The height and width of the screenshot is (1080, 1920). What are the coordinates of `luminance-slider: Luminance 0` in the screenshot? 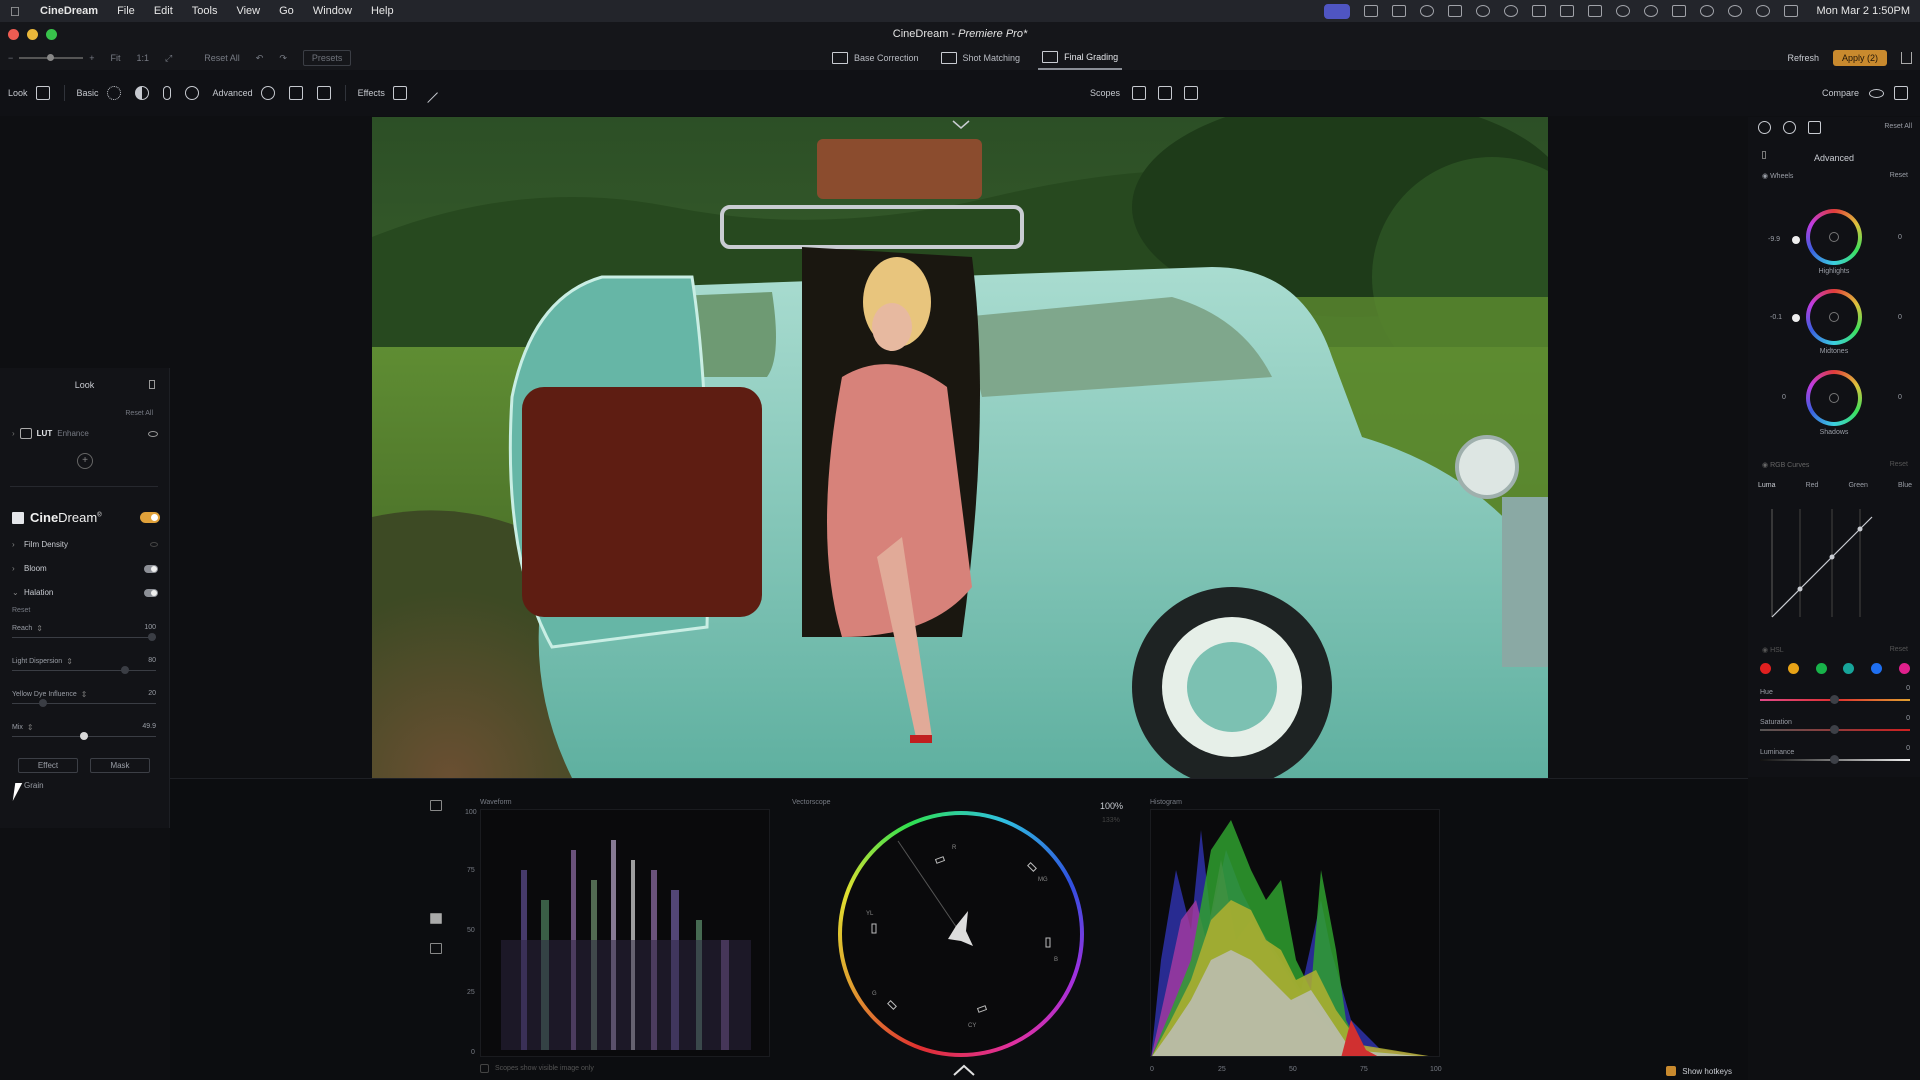 It's located at (1835, 754).